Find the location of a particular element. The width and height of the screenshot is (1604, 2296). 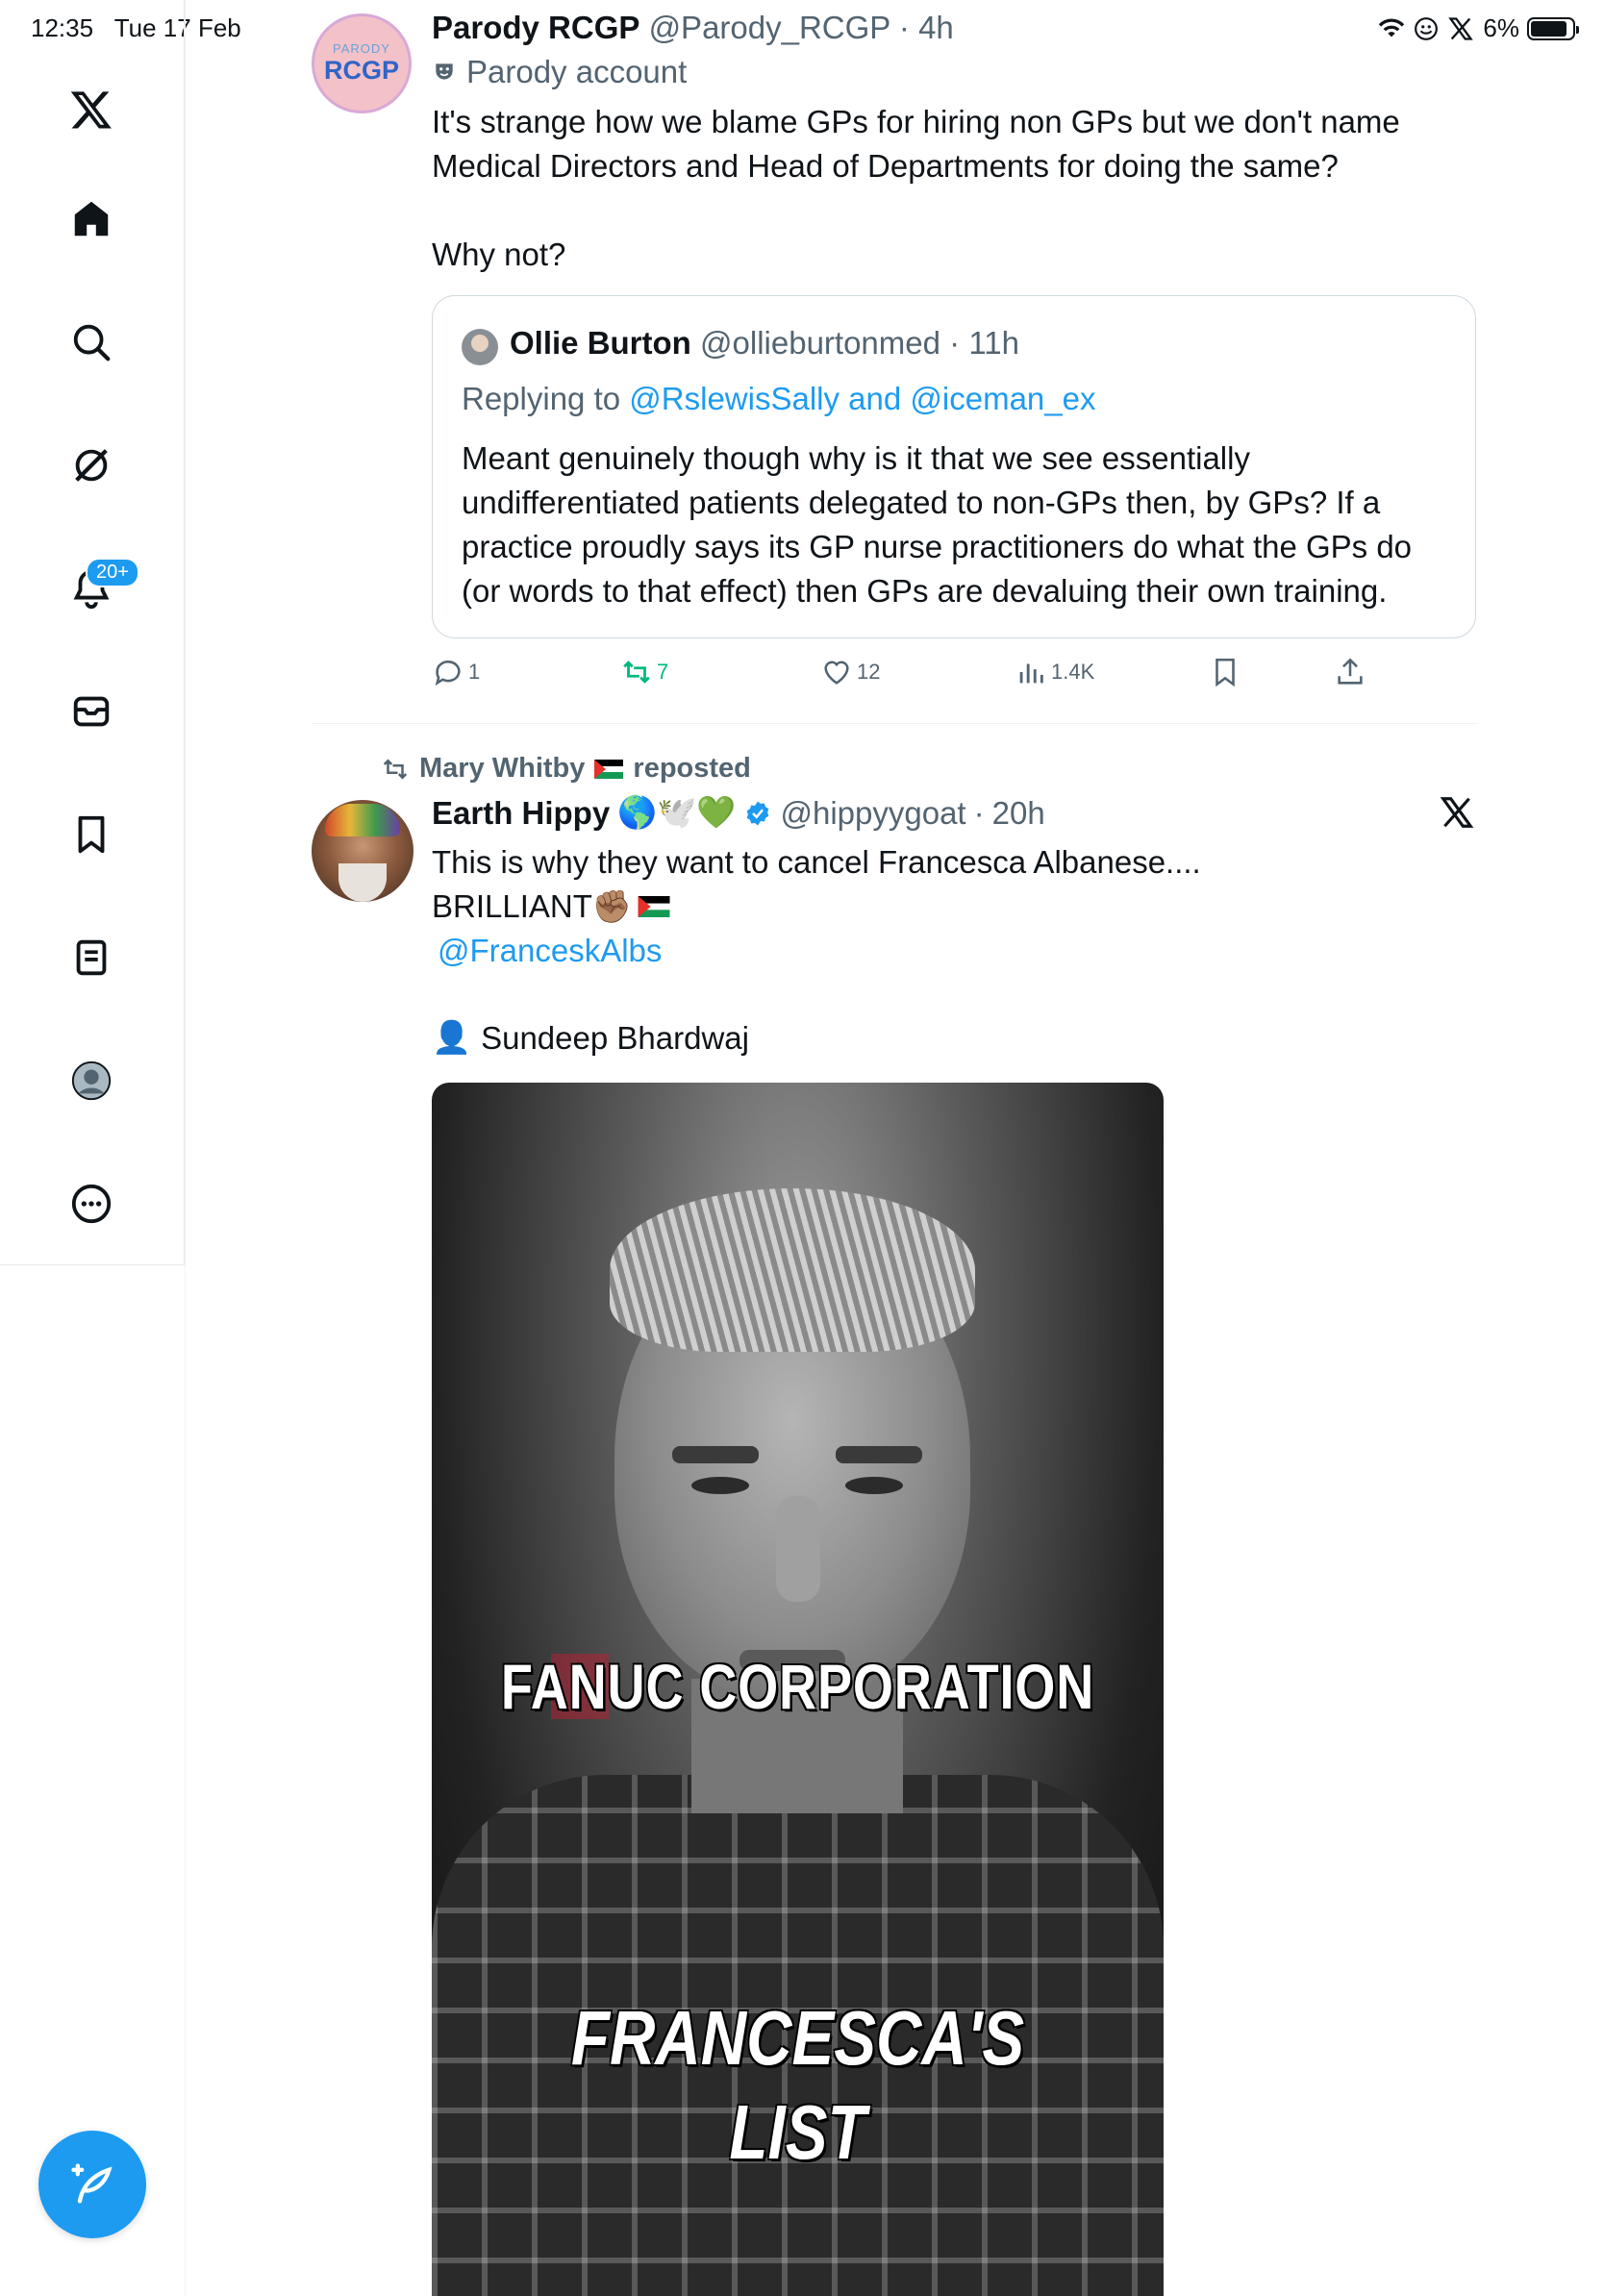

status-indicators: 6% is located at coordinates (1478, 28).